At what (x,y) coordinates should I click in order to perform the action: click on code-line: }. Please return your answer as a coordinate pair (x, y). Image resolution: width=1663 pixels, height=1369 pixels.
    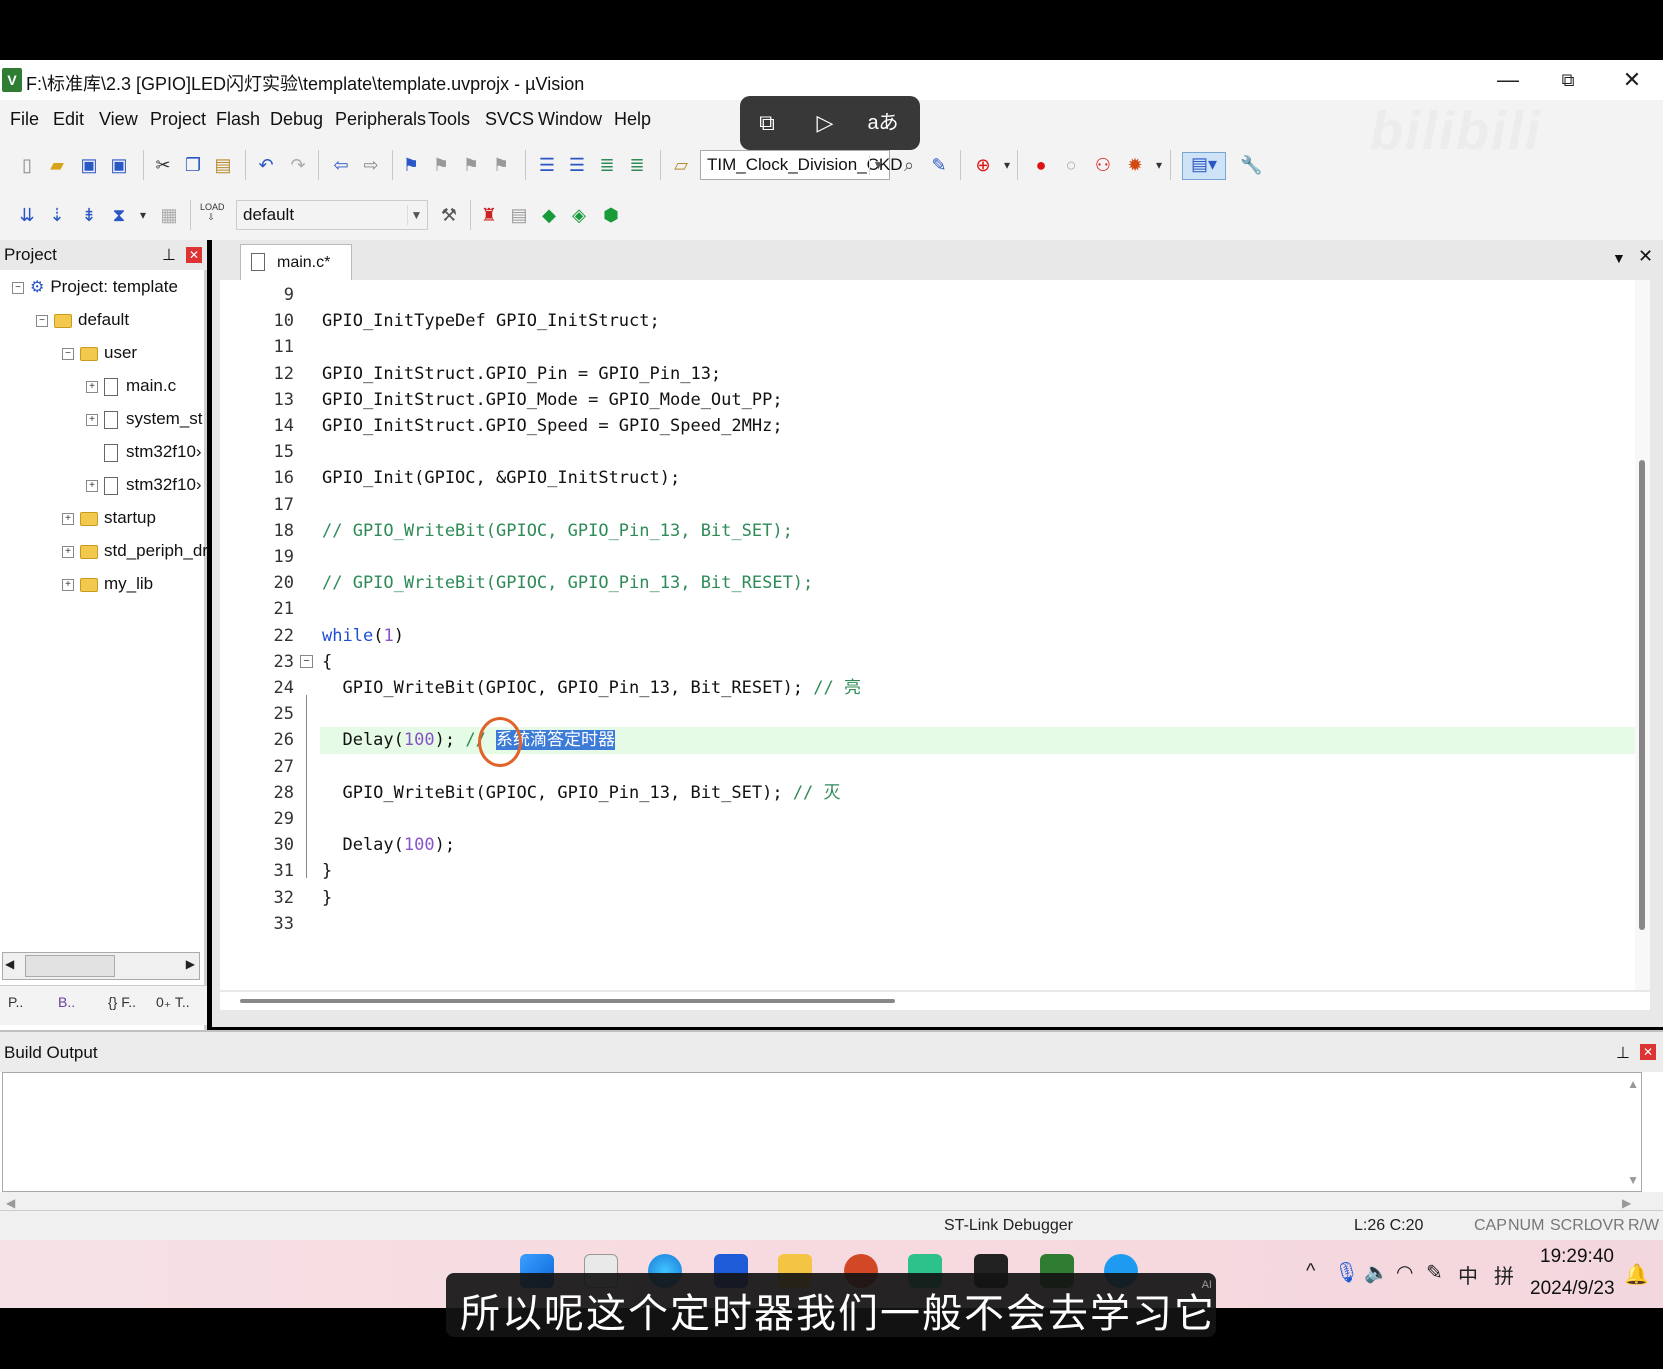
    Looking at the image, I should click on (327, 898).